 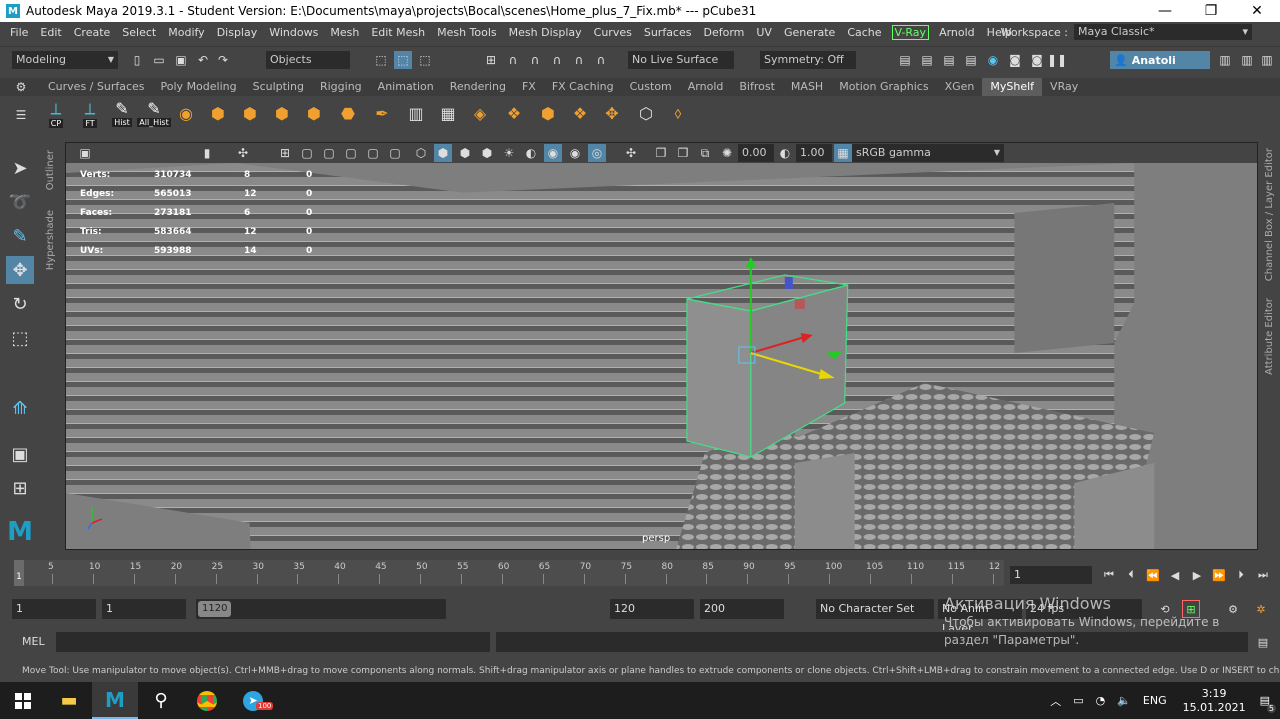 I want to click on shelf-button-target-weld: ◈, so click(x=480, y=113).